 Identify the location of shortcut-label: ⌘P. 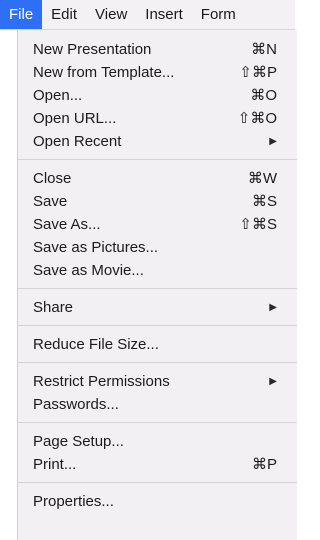
(264, 464).